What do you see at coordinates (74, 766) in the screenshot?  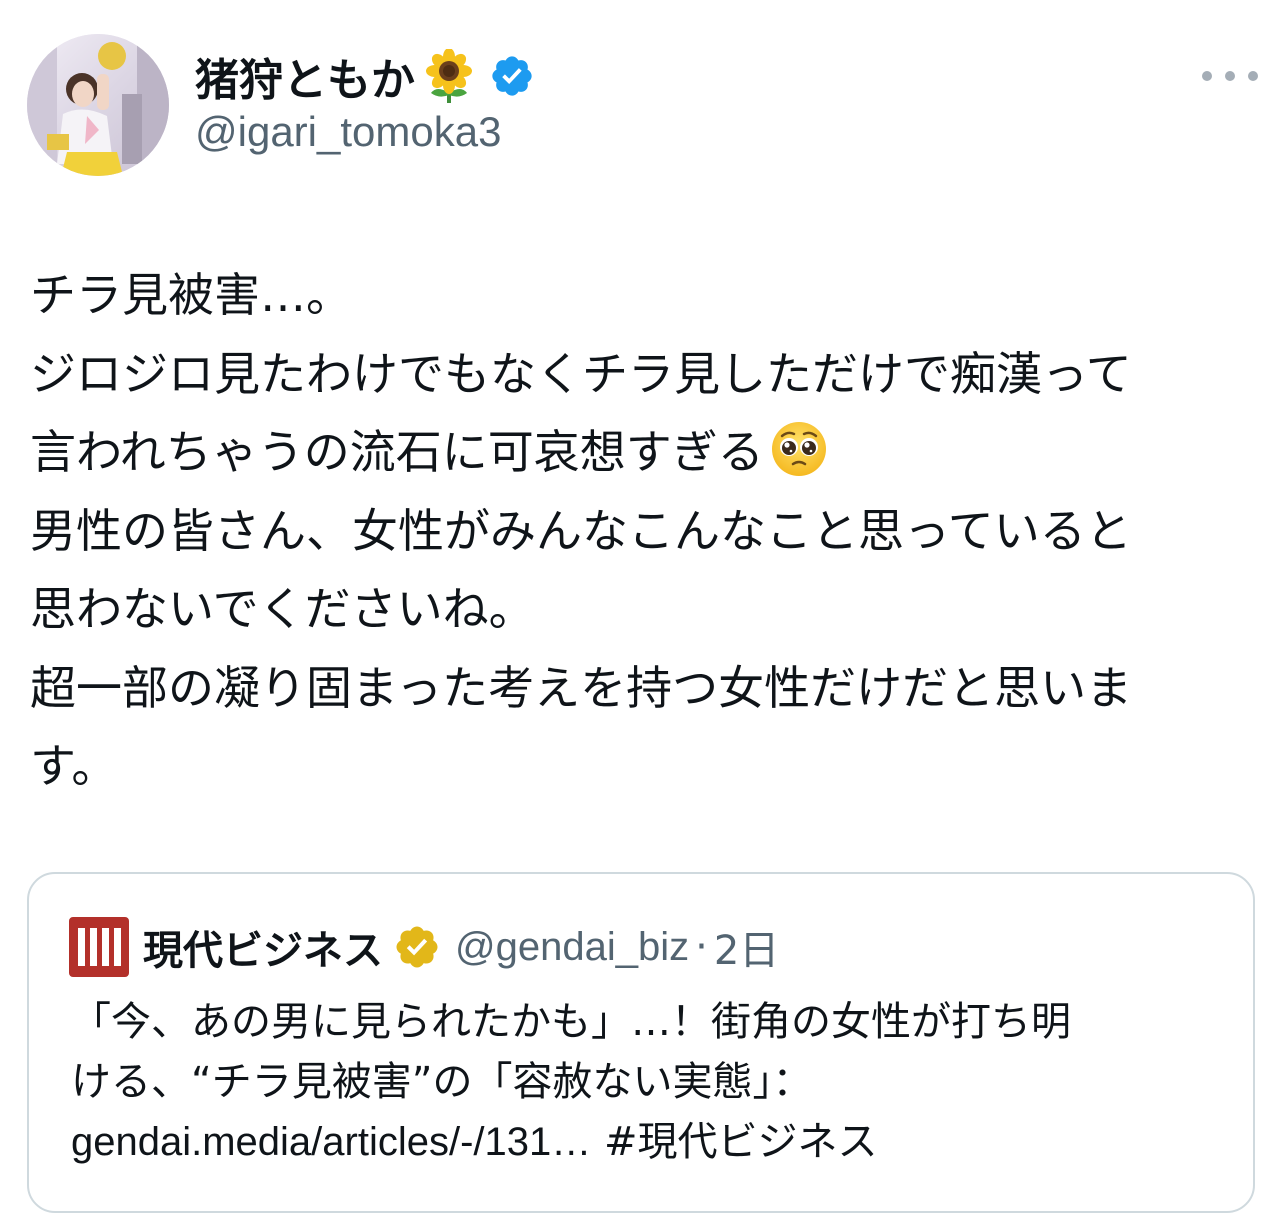 I see `tweet-line: す。` at bounding box center [74, 766].